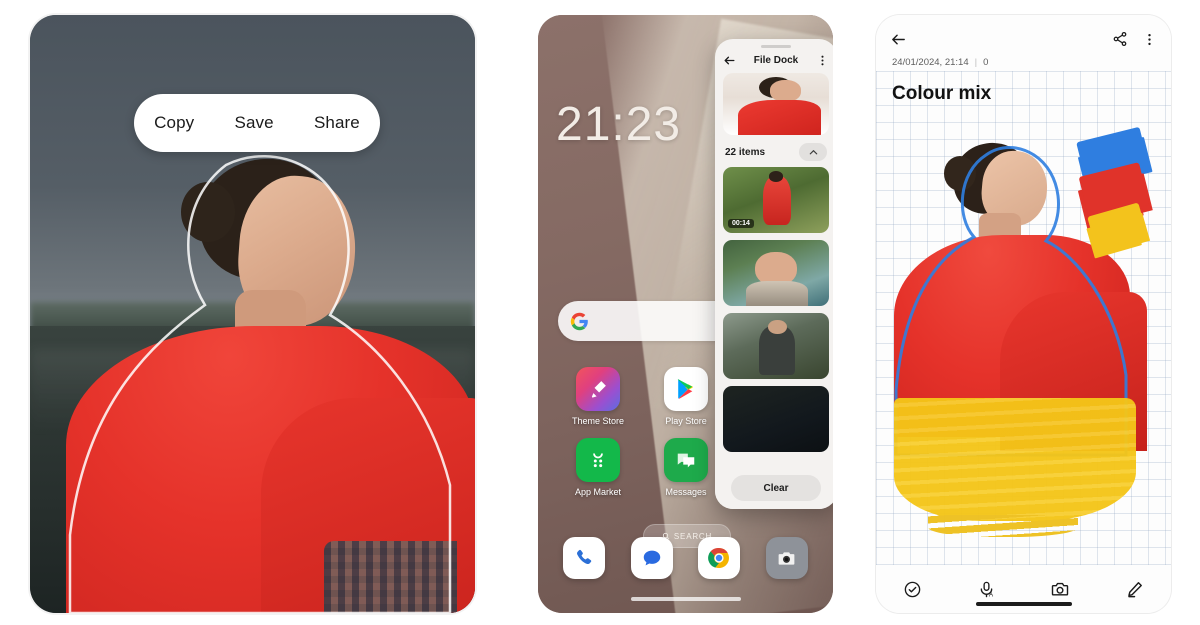  I want to click on subject-plaid-skirt, so click(390, 577).